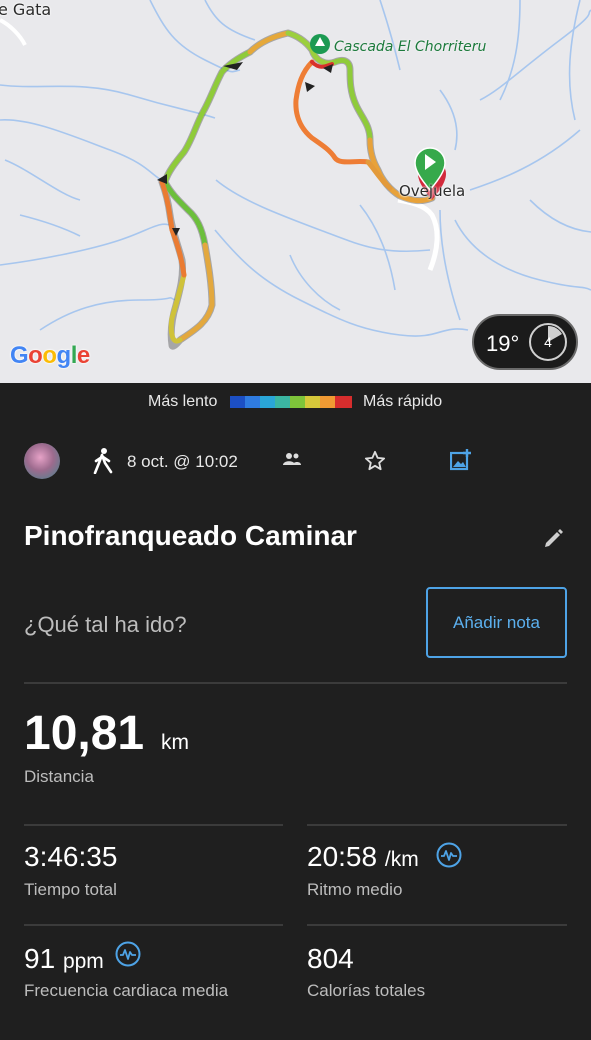 The width and height of the screenshot is (591, 1040). What do you see at coordinates (503, 343) in the screenshot?
I see `temperature-value: 19°` at bounding box center [503, 343].